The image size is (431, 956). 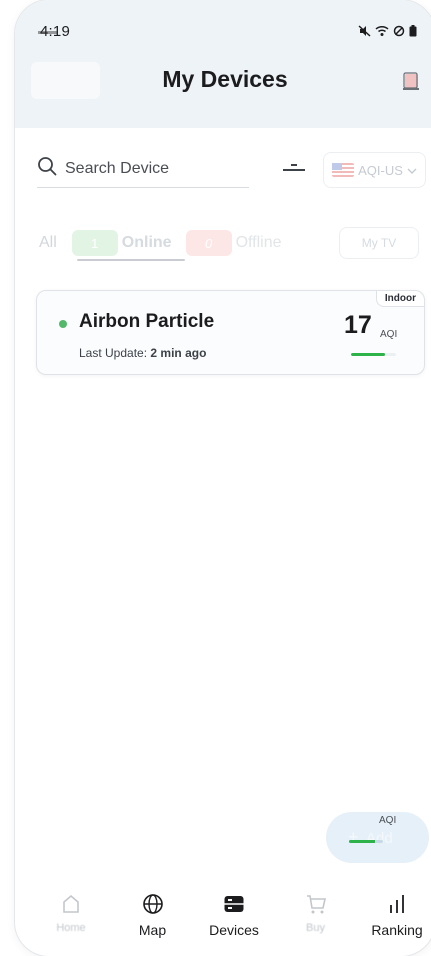 What do you see at coordinates (48, 243) in the screenshot?
I see `tab-all: All` at bounding box center [48, 243].